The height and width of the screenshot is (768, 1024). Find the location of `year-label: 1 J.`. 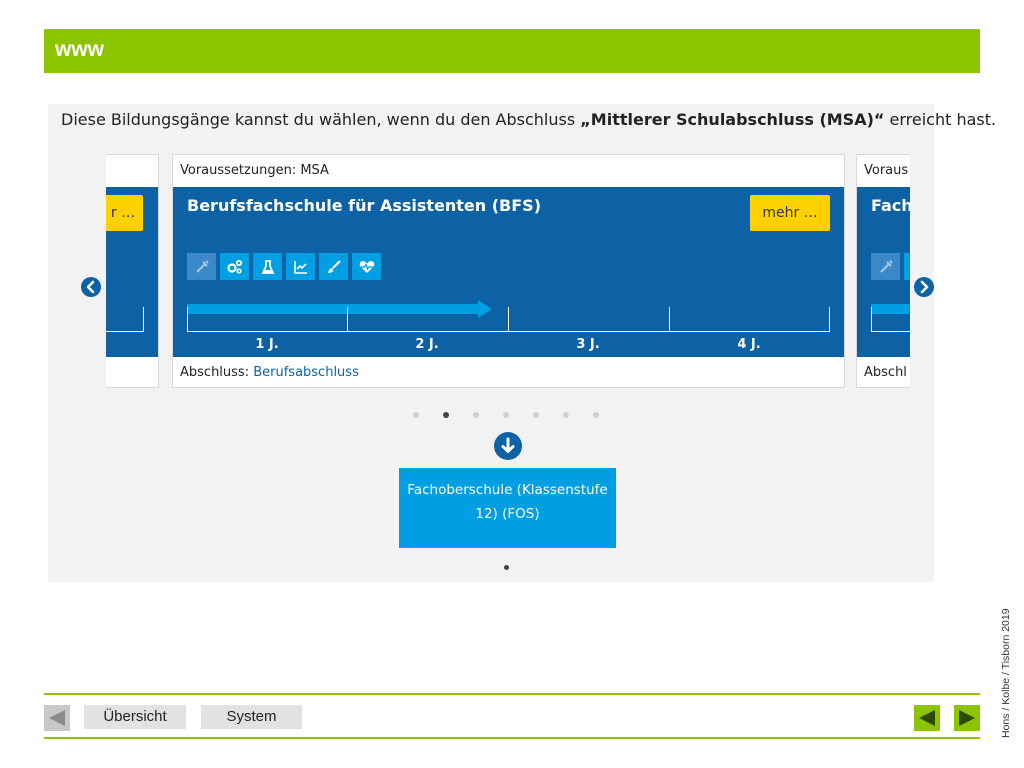

year-label: 1 J. is located at coordinates (267, 344).